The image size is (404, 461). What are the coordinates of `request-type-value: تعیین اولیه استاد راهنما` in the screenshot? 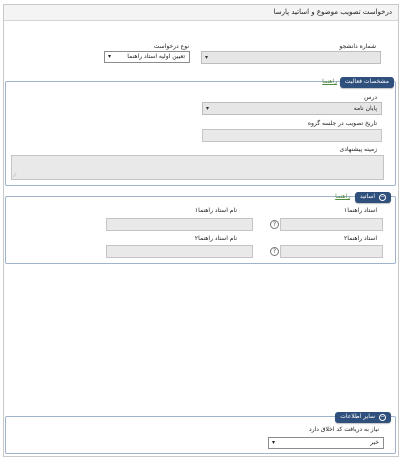 It's located at (156, 56).